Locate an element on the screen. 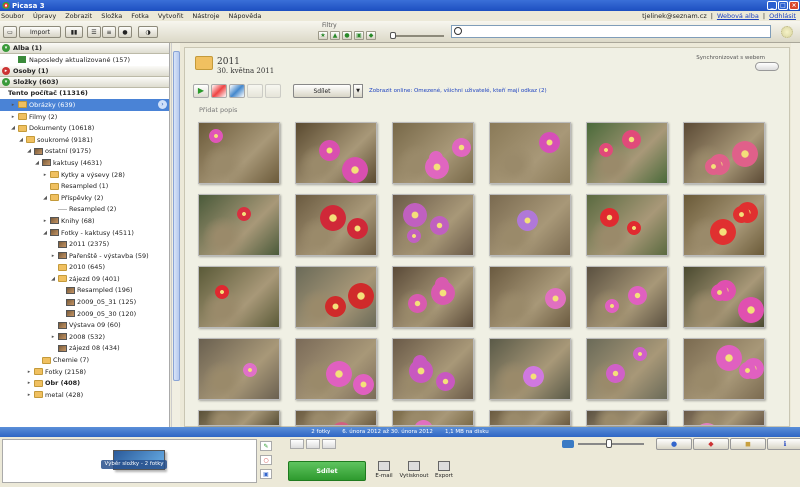 Image resolution: width=800 pixels, height=487 pixels. people-section-header: ▸ Osoby (1) is located at coordinates (84, 71).